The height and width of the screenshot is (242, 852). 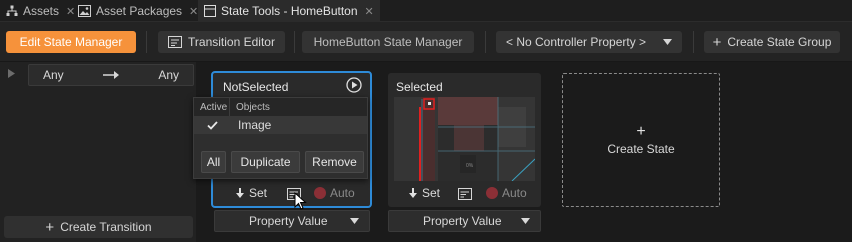 I want to click on transition-row: Any Any, so click(x=111, y=75).